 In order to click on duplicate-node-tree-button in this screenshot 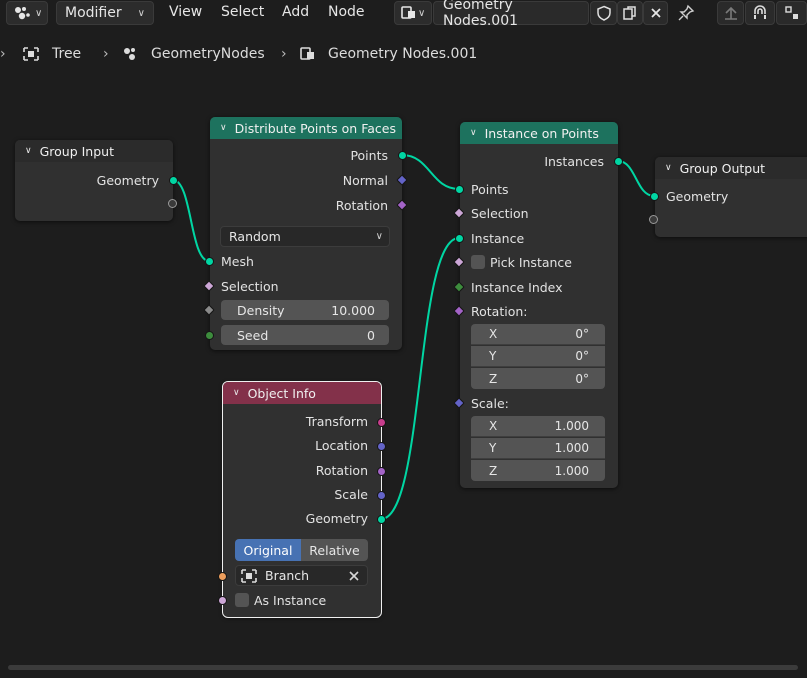, I will do `click(630, 13)`.